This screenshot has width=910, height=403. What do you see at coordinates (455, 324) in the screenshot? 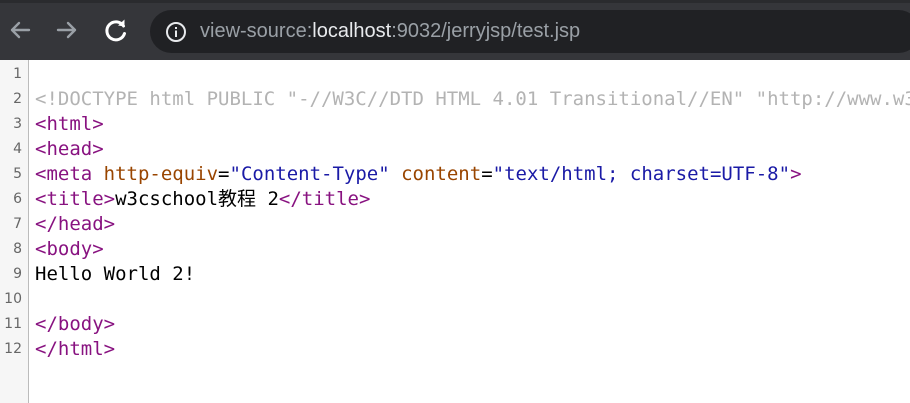
I see `source-line: 11 </body>` at bounding box center [455, 324].